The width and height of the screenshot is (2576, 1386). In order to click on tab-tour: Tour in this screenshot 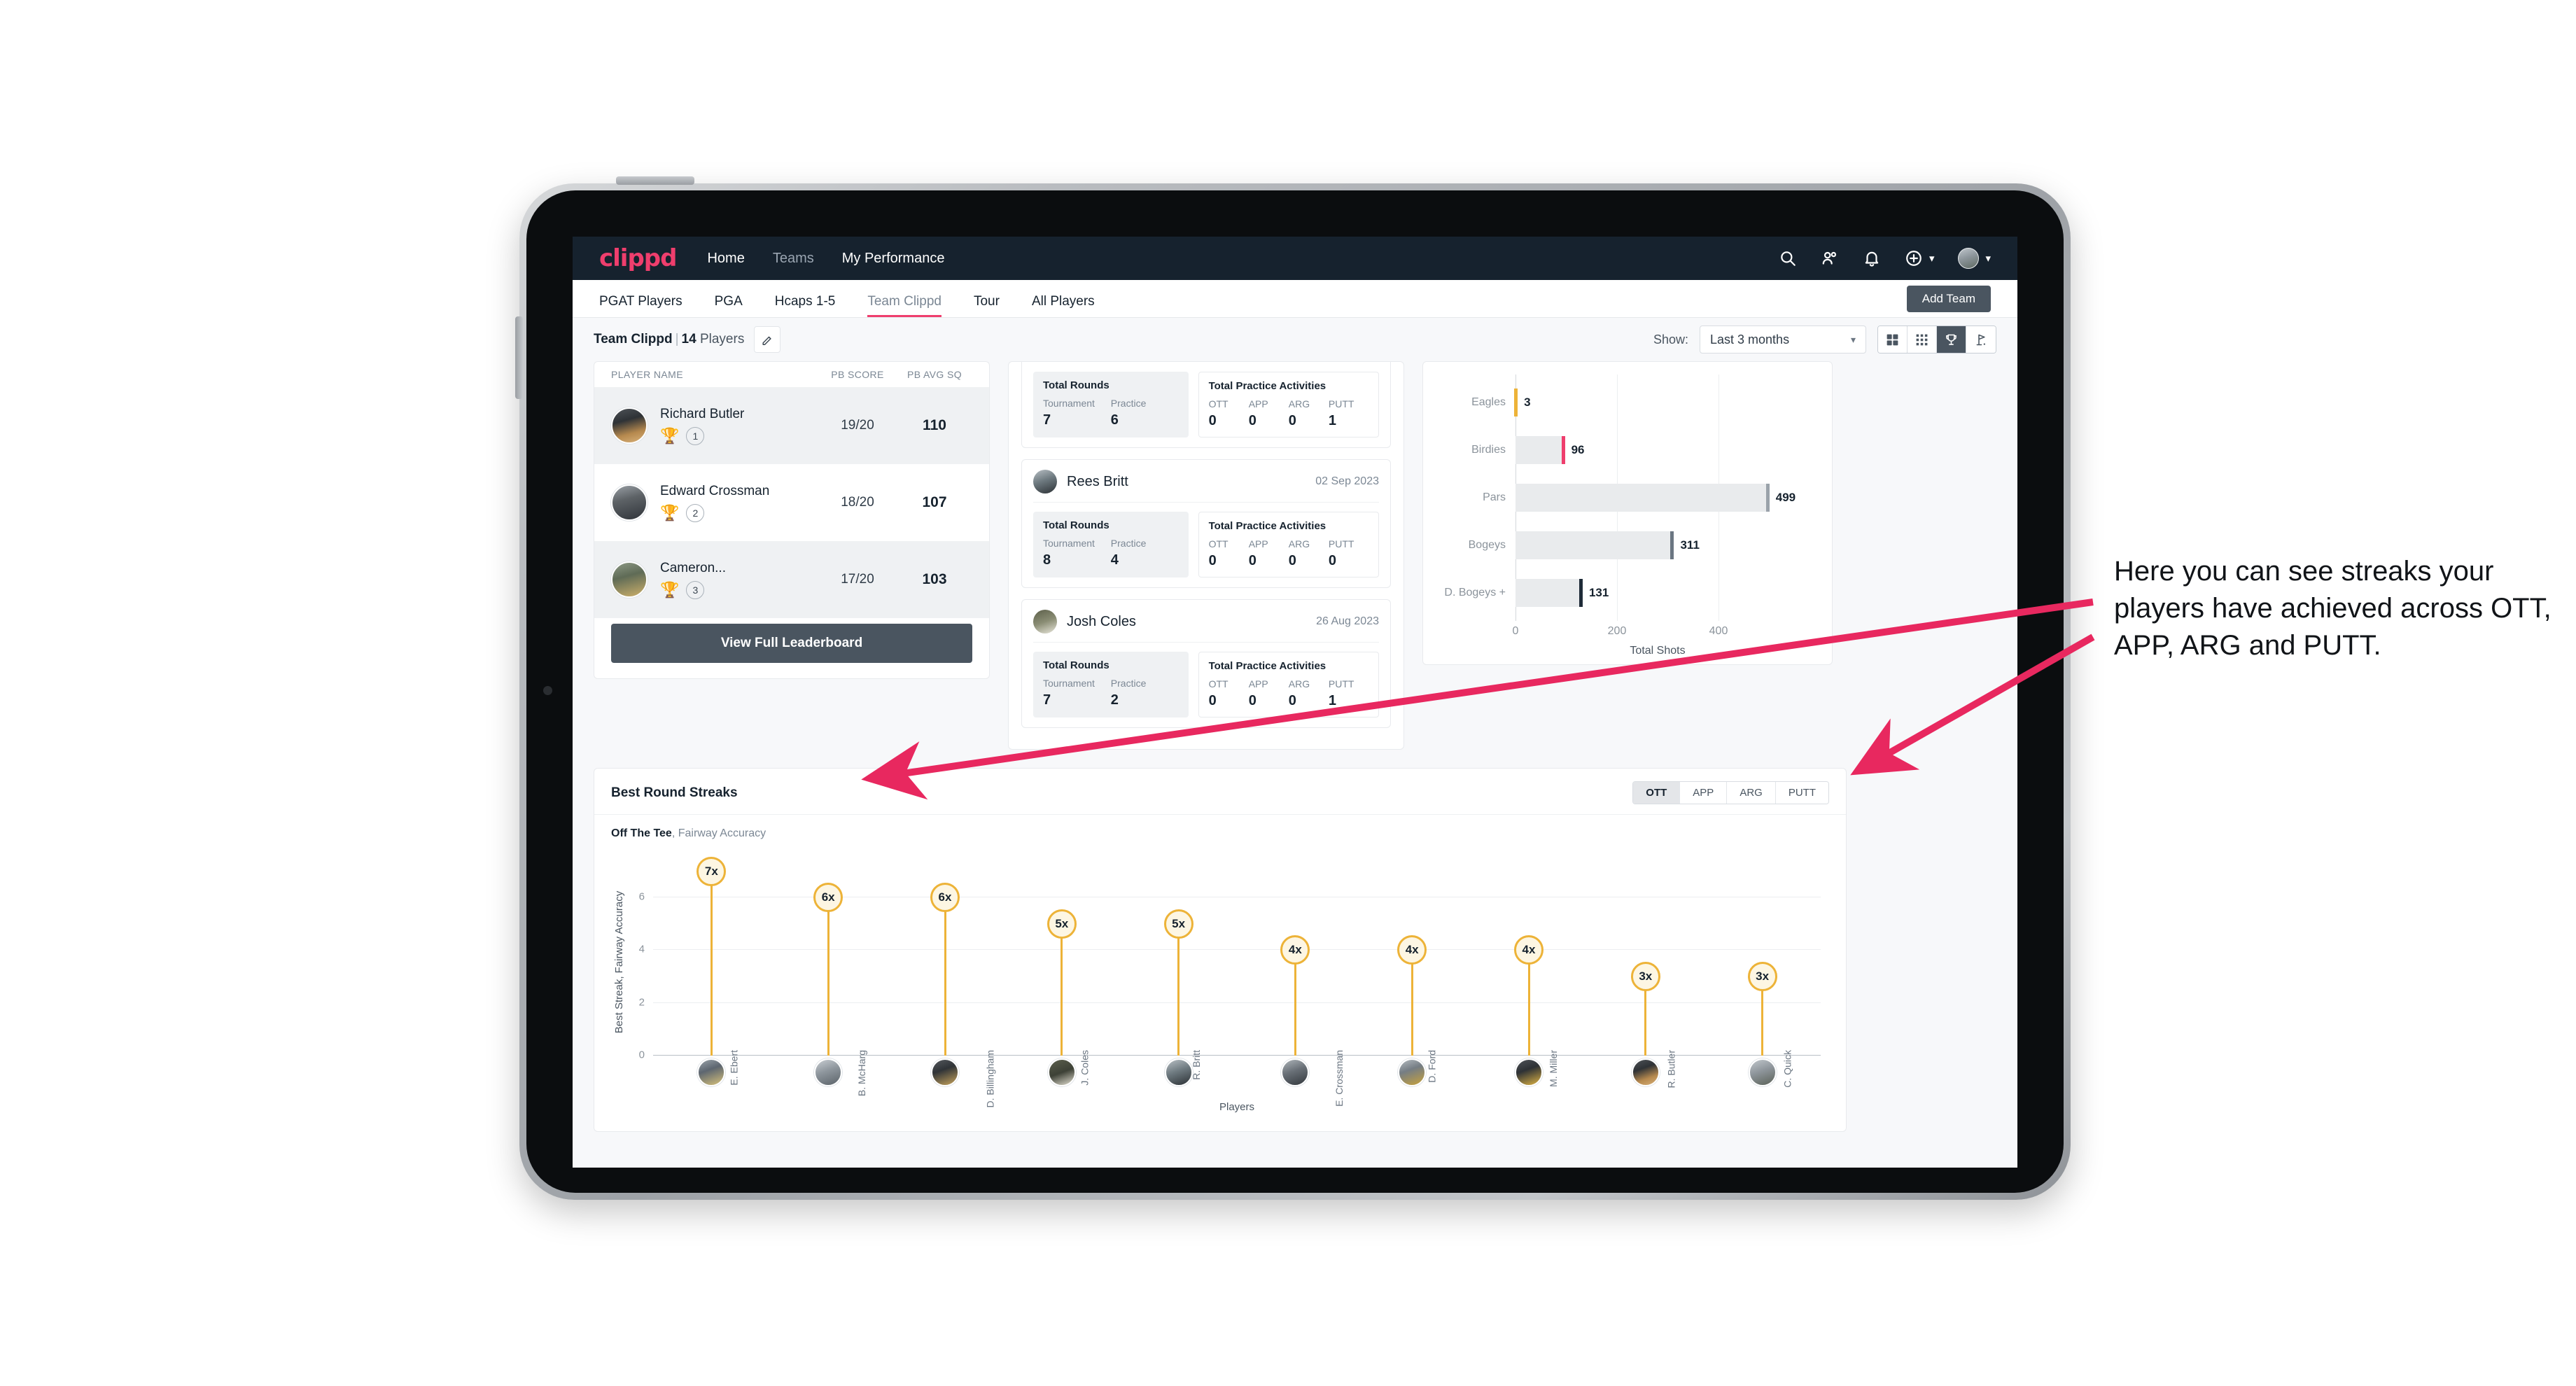, I will do `click(987, 305)`.